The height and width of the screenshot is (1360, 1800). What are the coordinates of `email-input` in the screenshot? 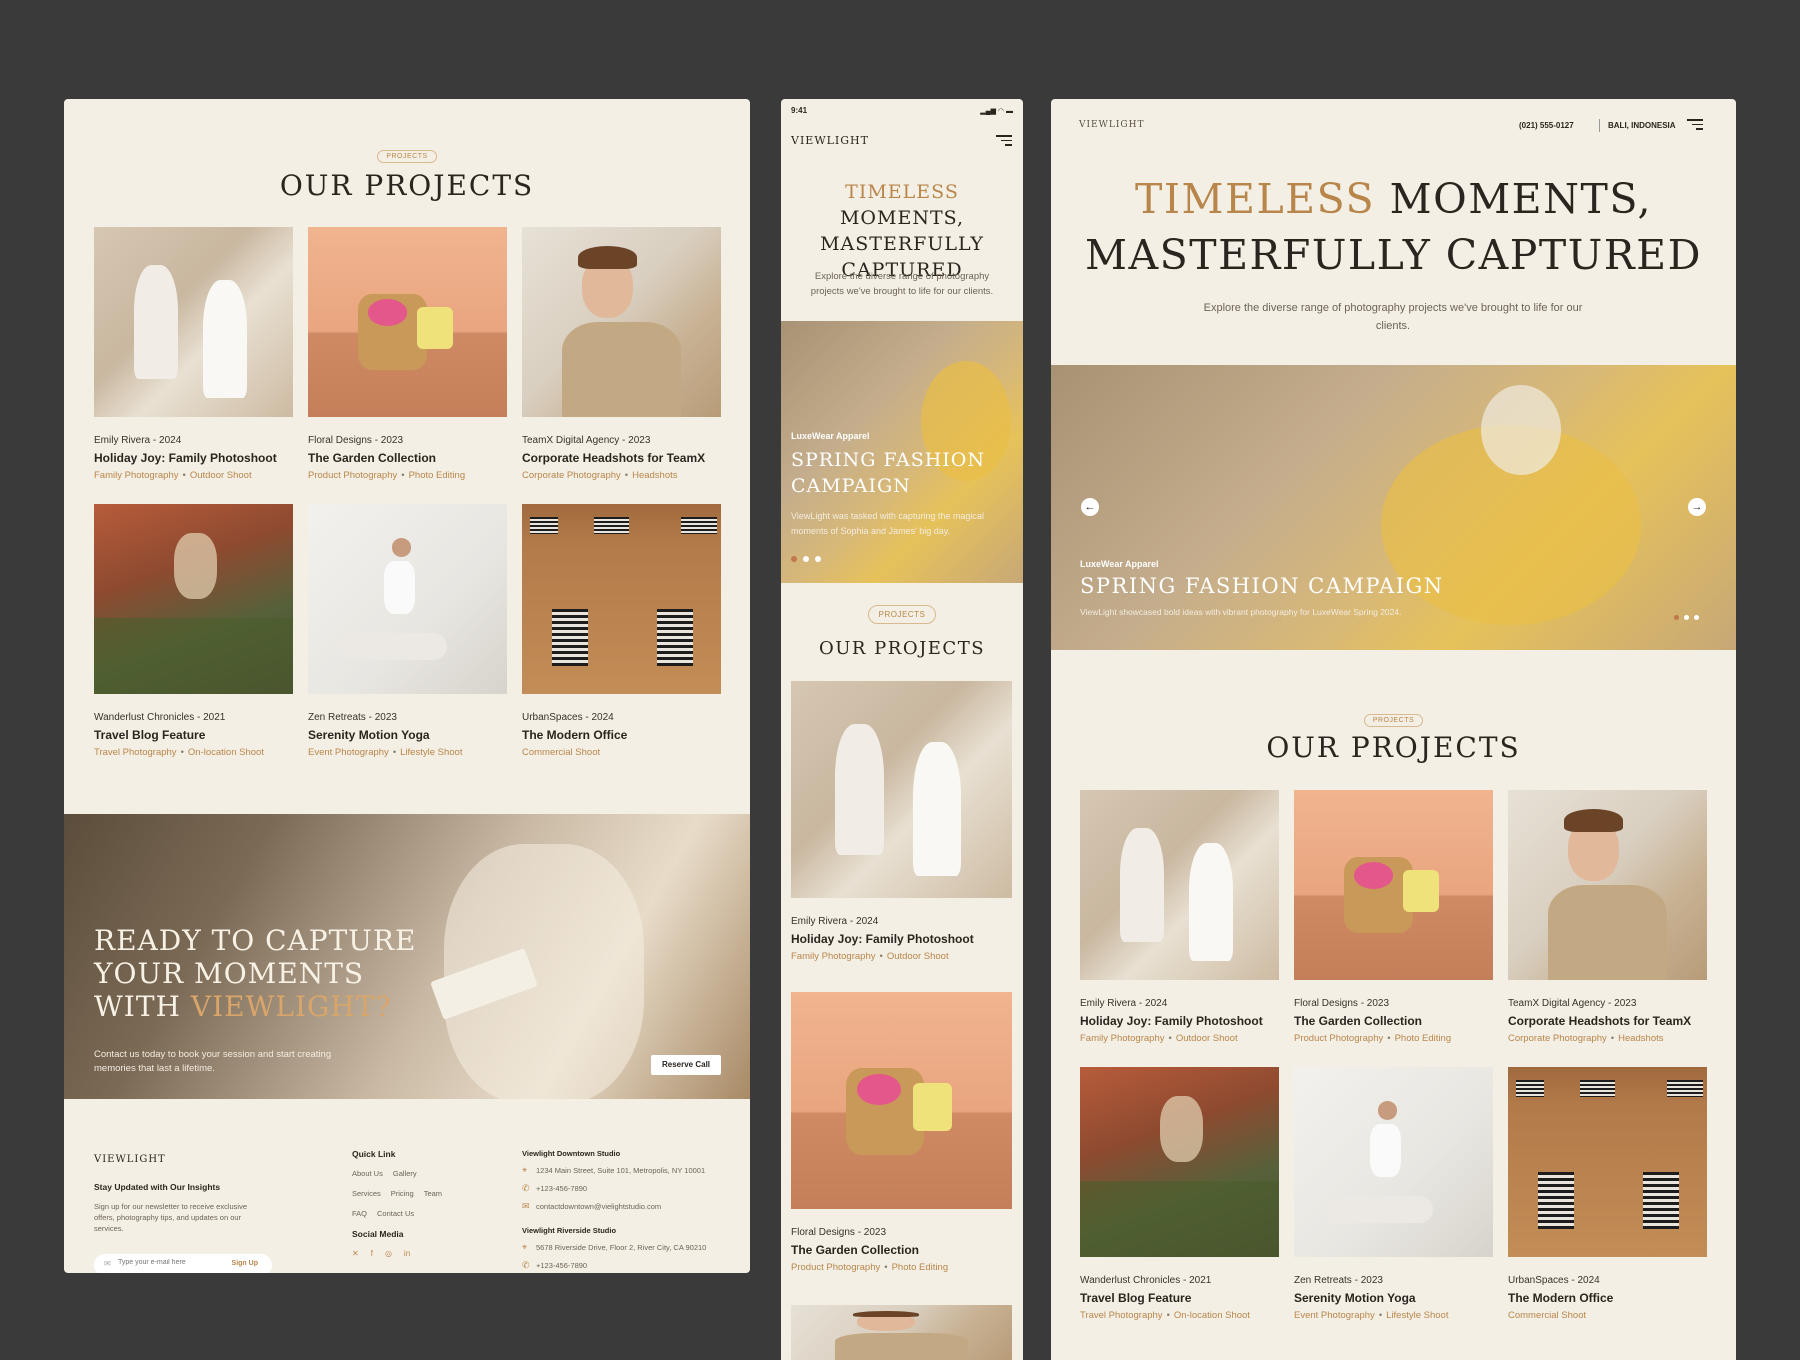 It's located at (173, 1262).